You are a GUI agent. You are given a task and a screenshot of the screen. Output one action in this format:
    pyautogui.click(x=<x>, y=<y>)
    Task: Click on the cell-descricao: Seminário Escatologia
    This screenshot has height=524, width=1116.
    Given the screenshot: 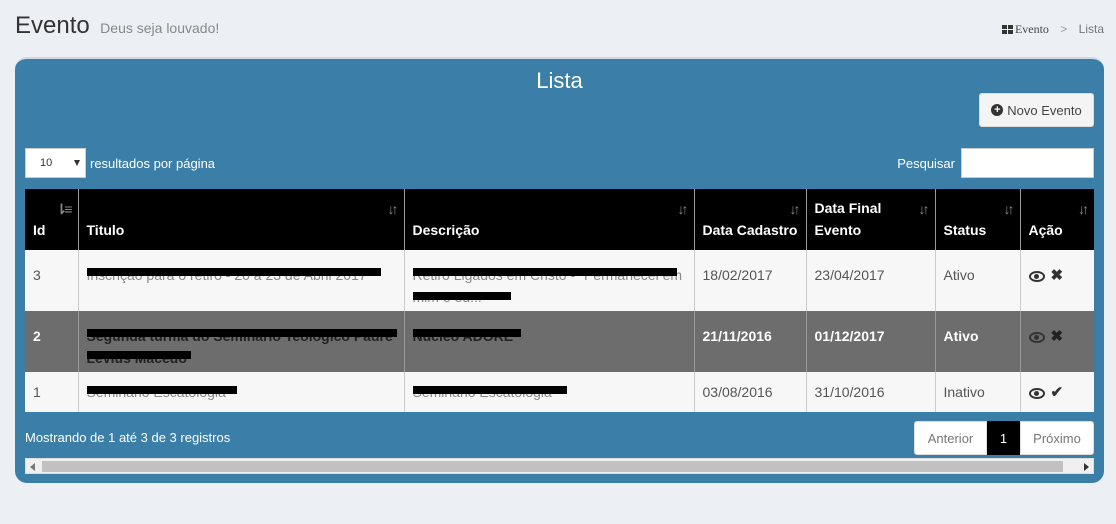 What is the action you would take?
    pyautogui.click(x=549, y=392)
    